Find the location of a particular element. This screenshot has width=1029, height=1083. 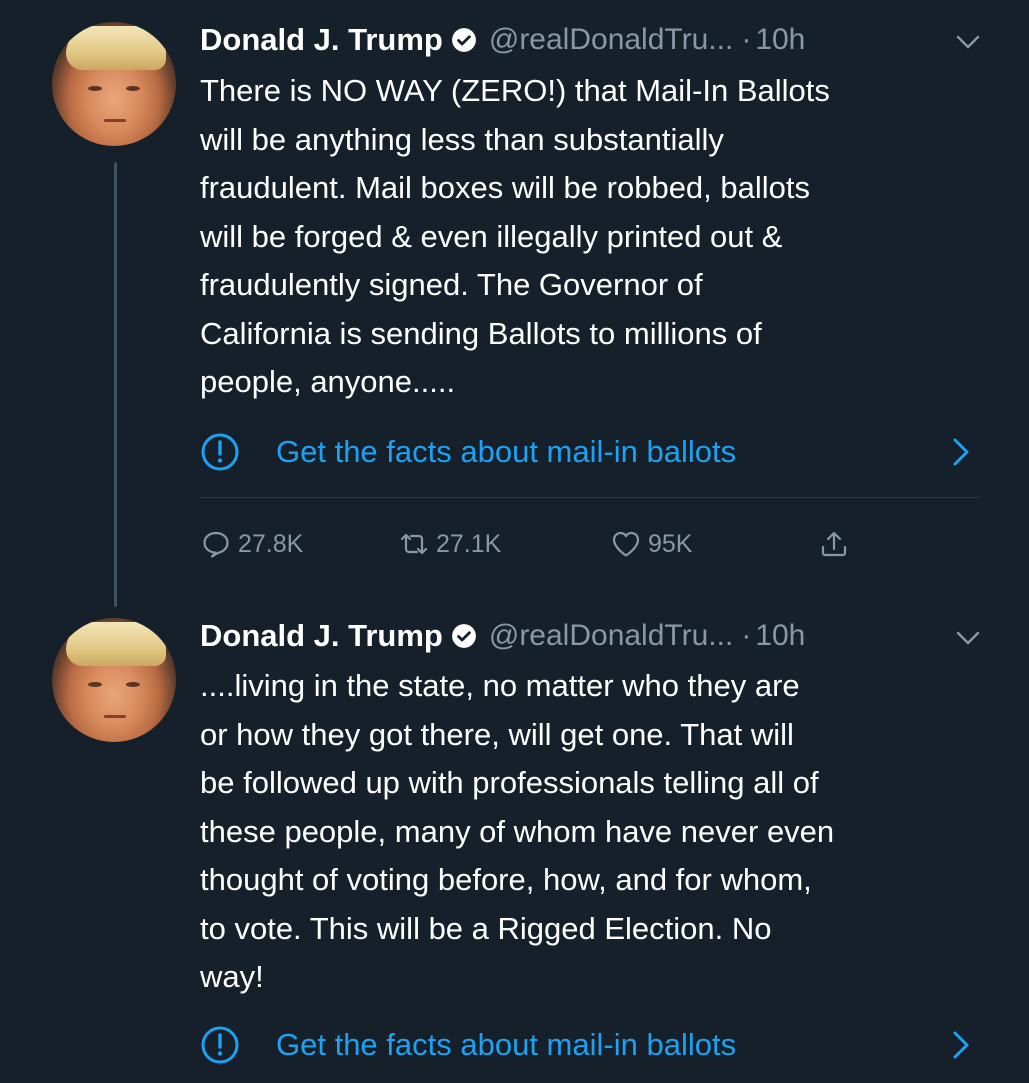

tweet-text-line: way! is located at coordinates (232, 976).